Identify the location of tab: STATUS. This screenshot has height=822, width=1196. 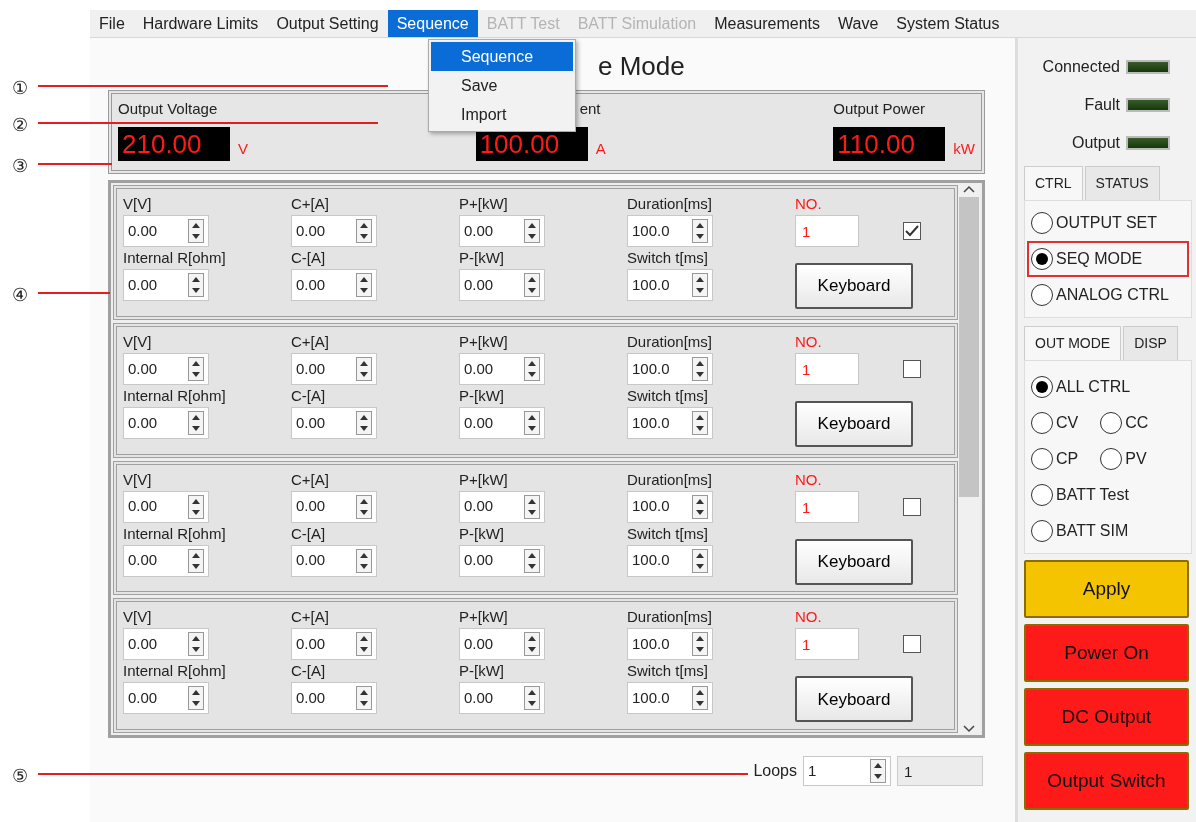
(1122, 183).